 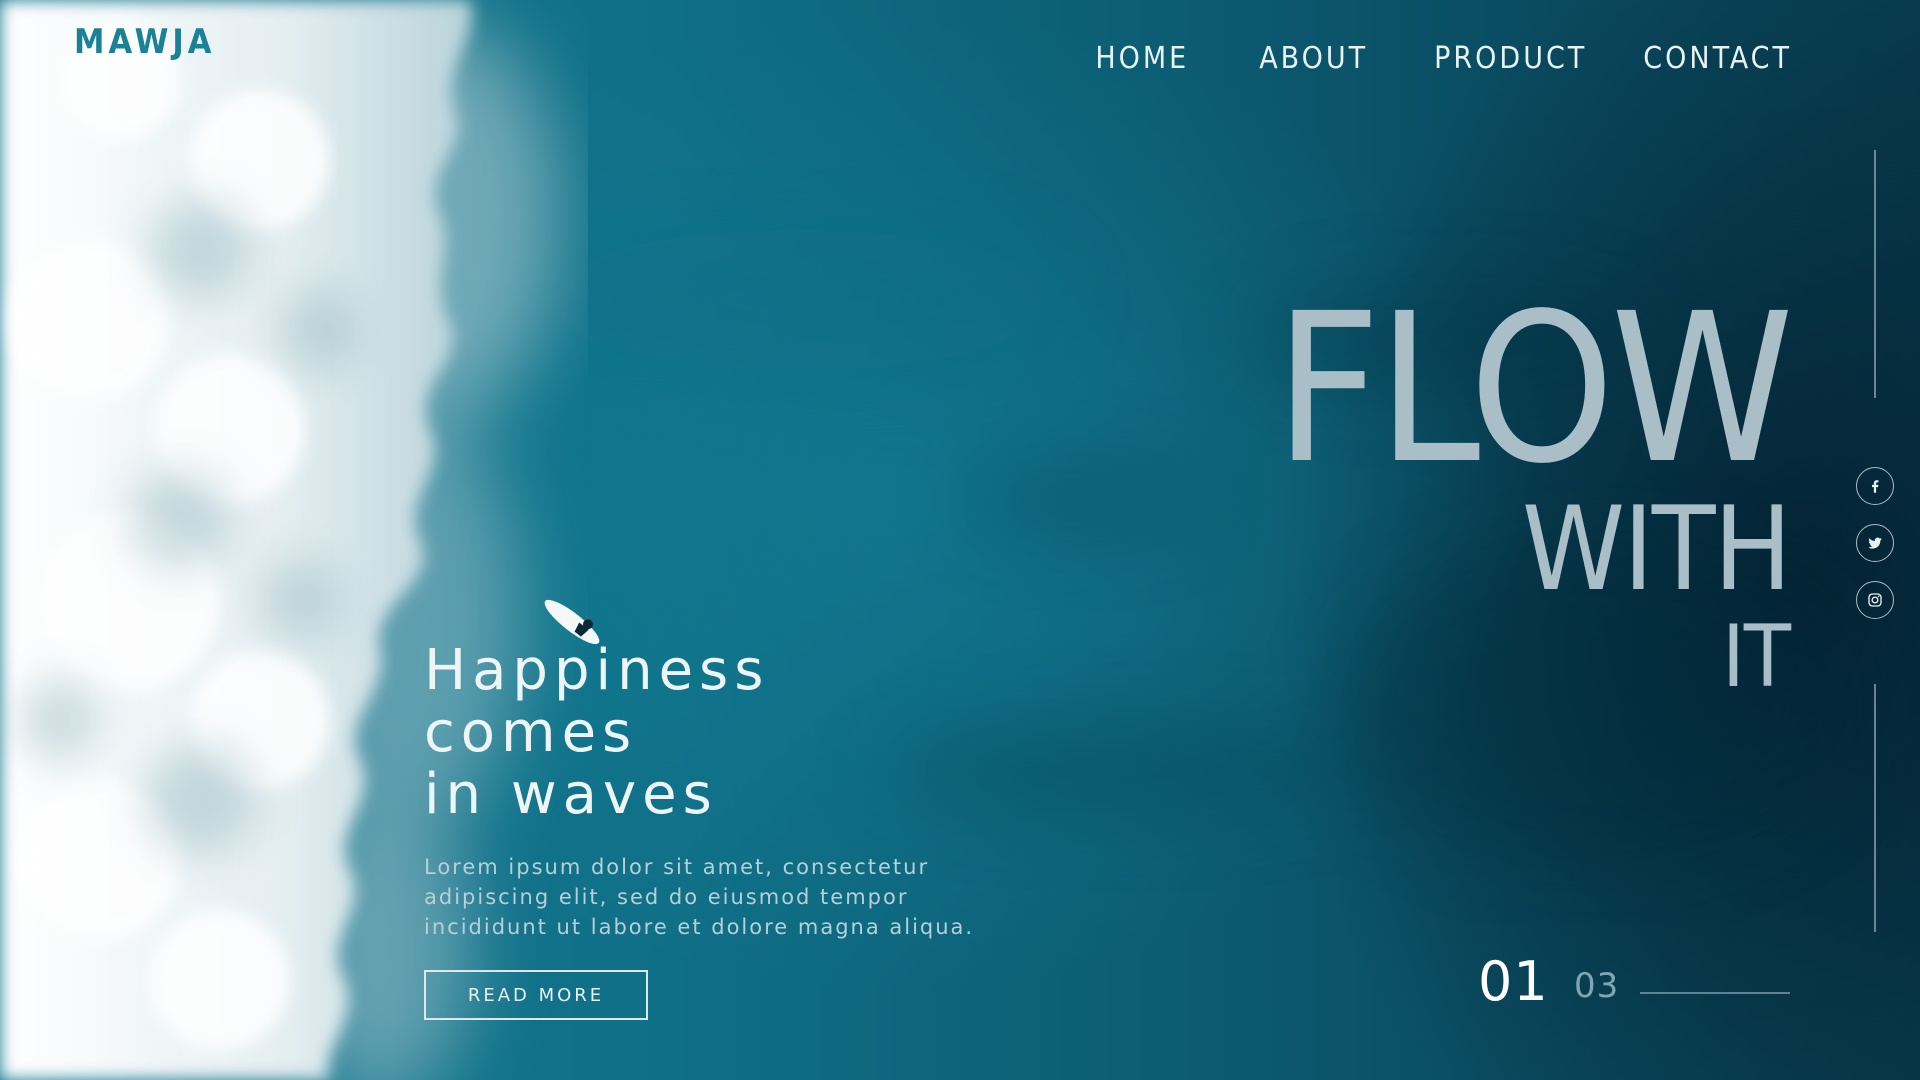 I want to click on hero-headline: FLOW WITH IT, so click(x=1534, y=488).